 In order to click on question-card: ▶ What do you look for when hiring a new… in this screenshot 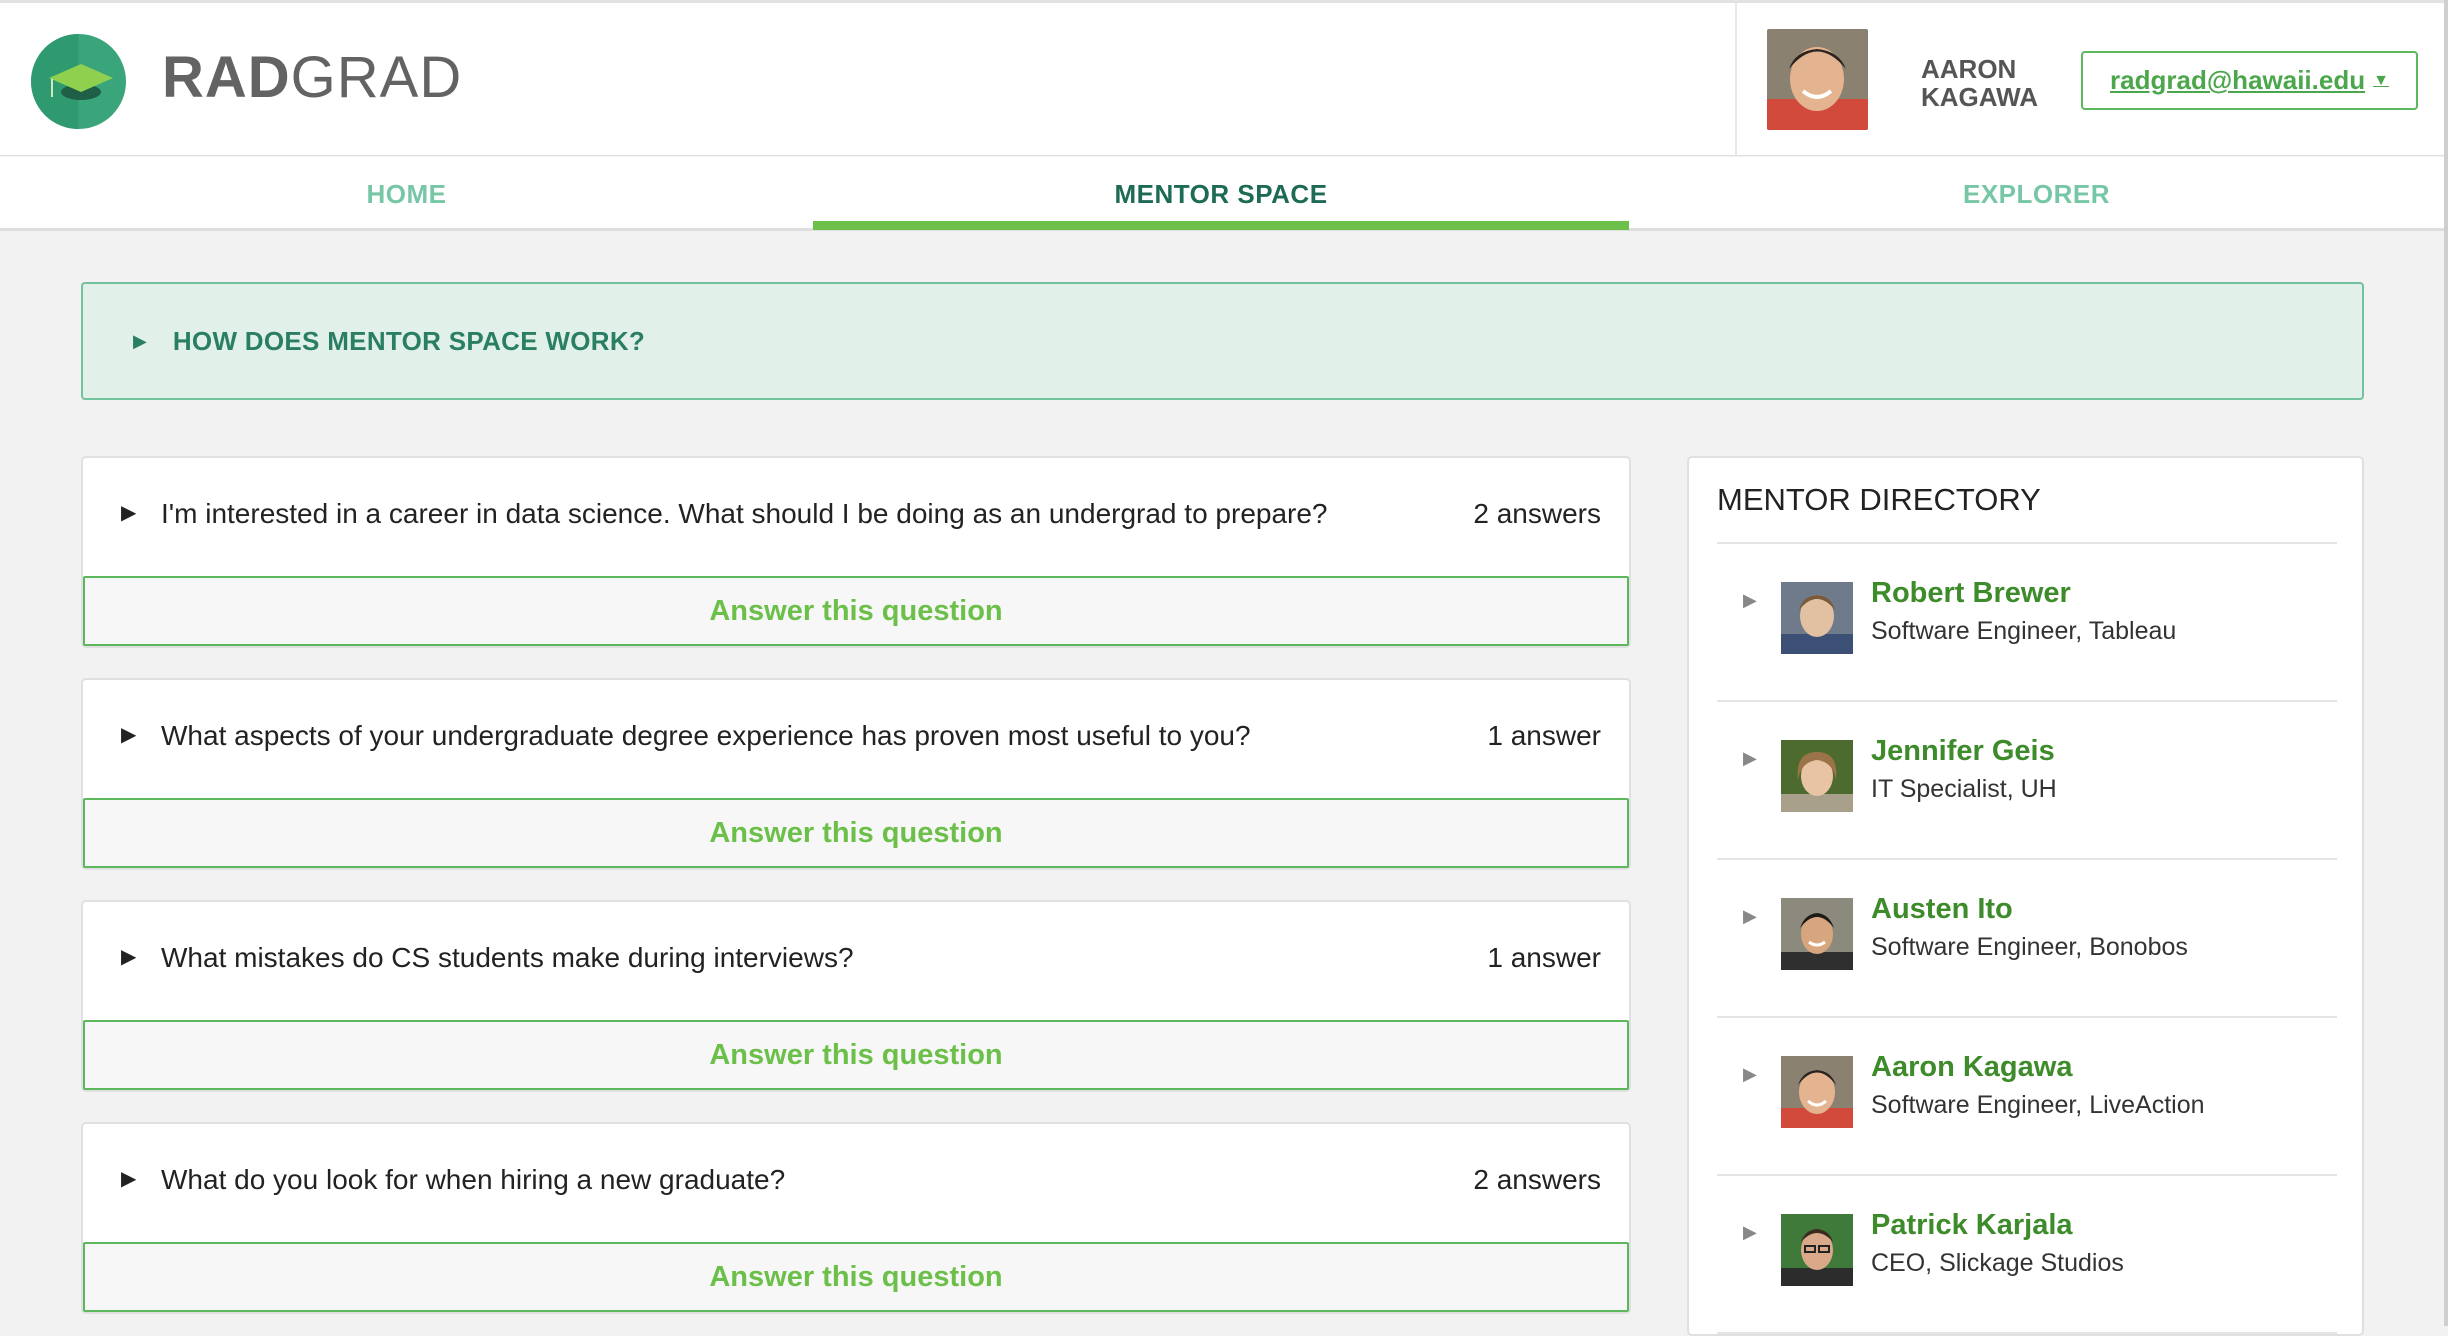, I will do `click(856, 1218)`.